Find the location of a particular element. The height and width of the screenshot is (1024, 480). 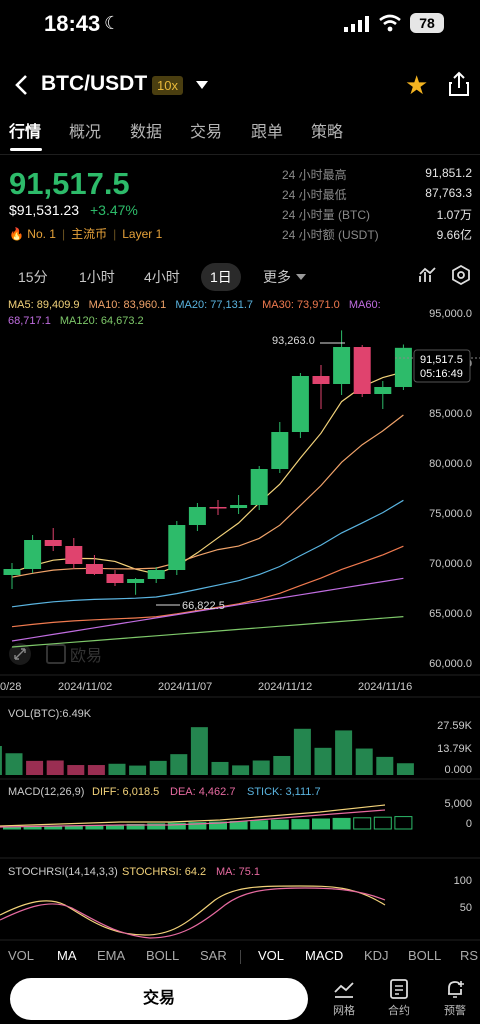

ind-kdj: KDJ is located at coordinates (376, 955).